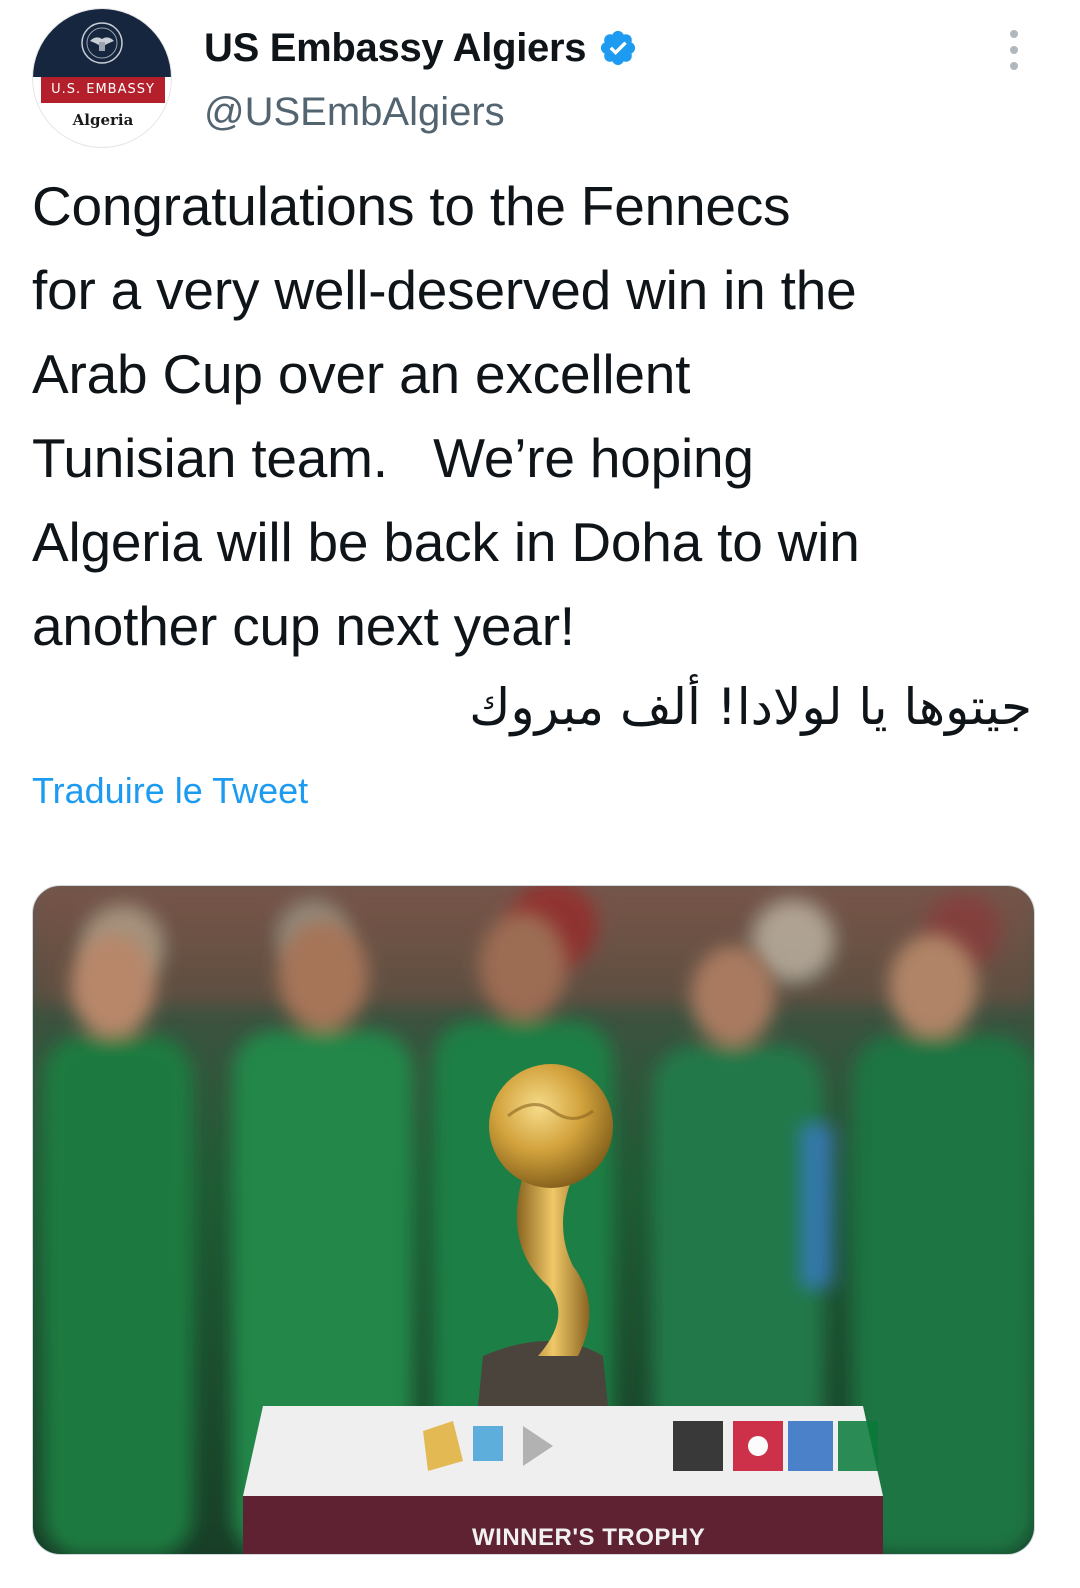  What do you see at coordinates (103, 120) in the screenshot?
I see `avatar-sub-text: Algeria` at bounding box center [103, 120].